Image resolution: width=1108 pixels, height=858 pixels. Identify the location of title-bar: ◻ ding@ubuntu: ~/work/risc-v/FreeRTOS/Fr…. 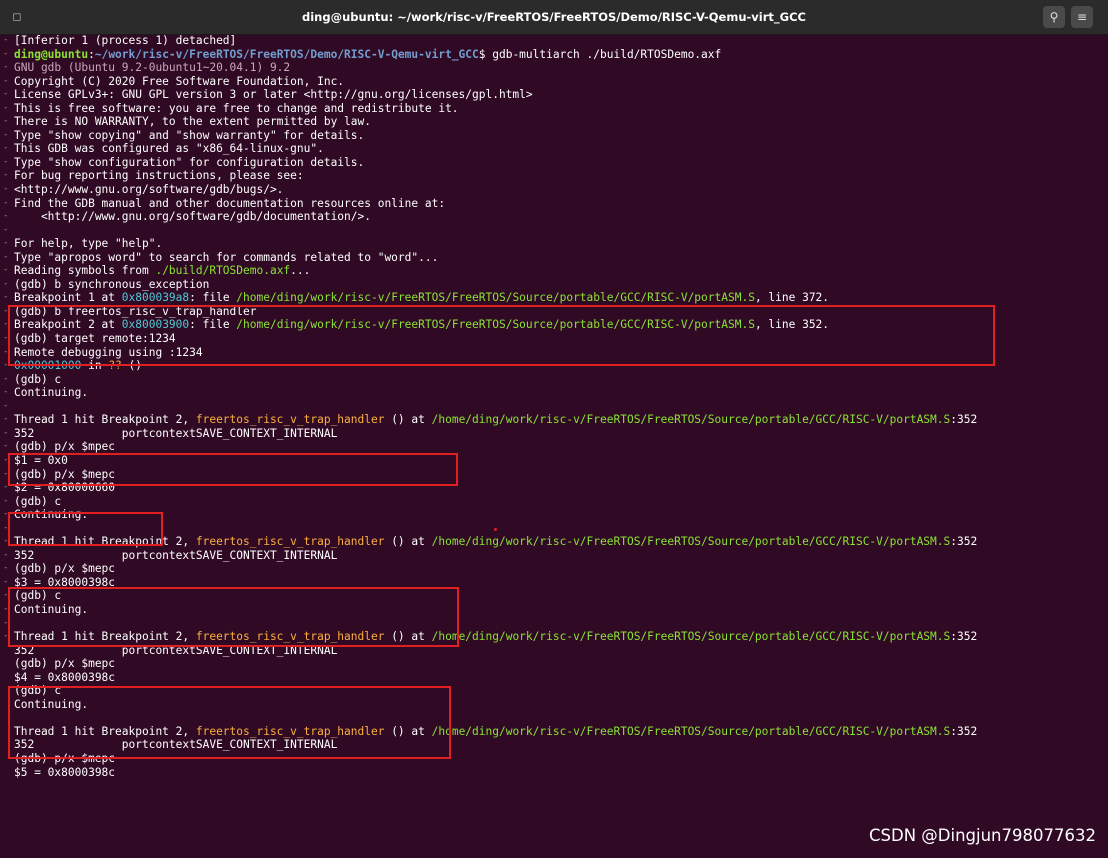
(554, 17).